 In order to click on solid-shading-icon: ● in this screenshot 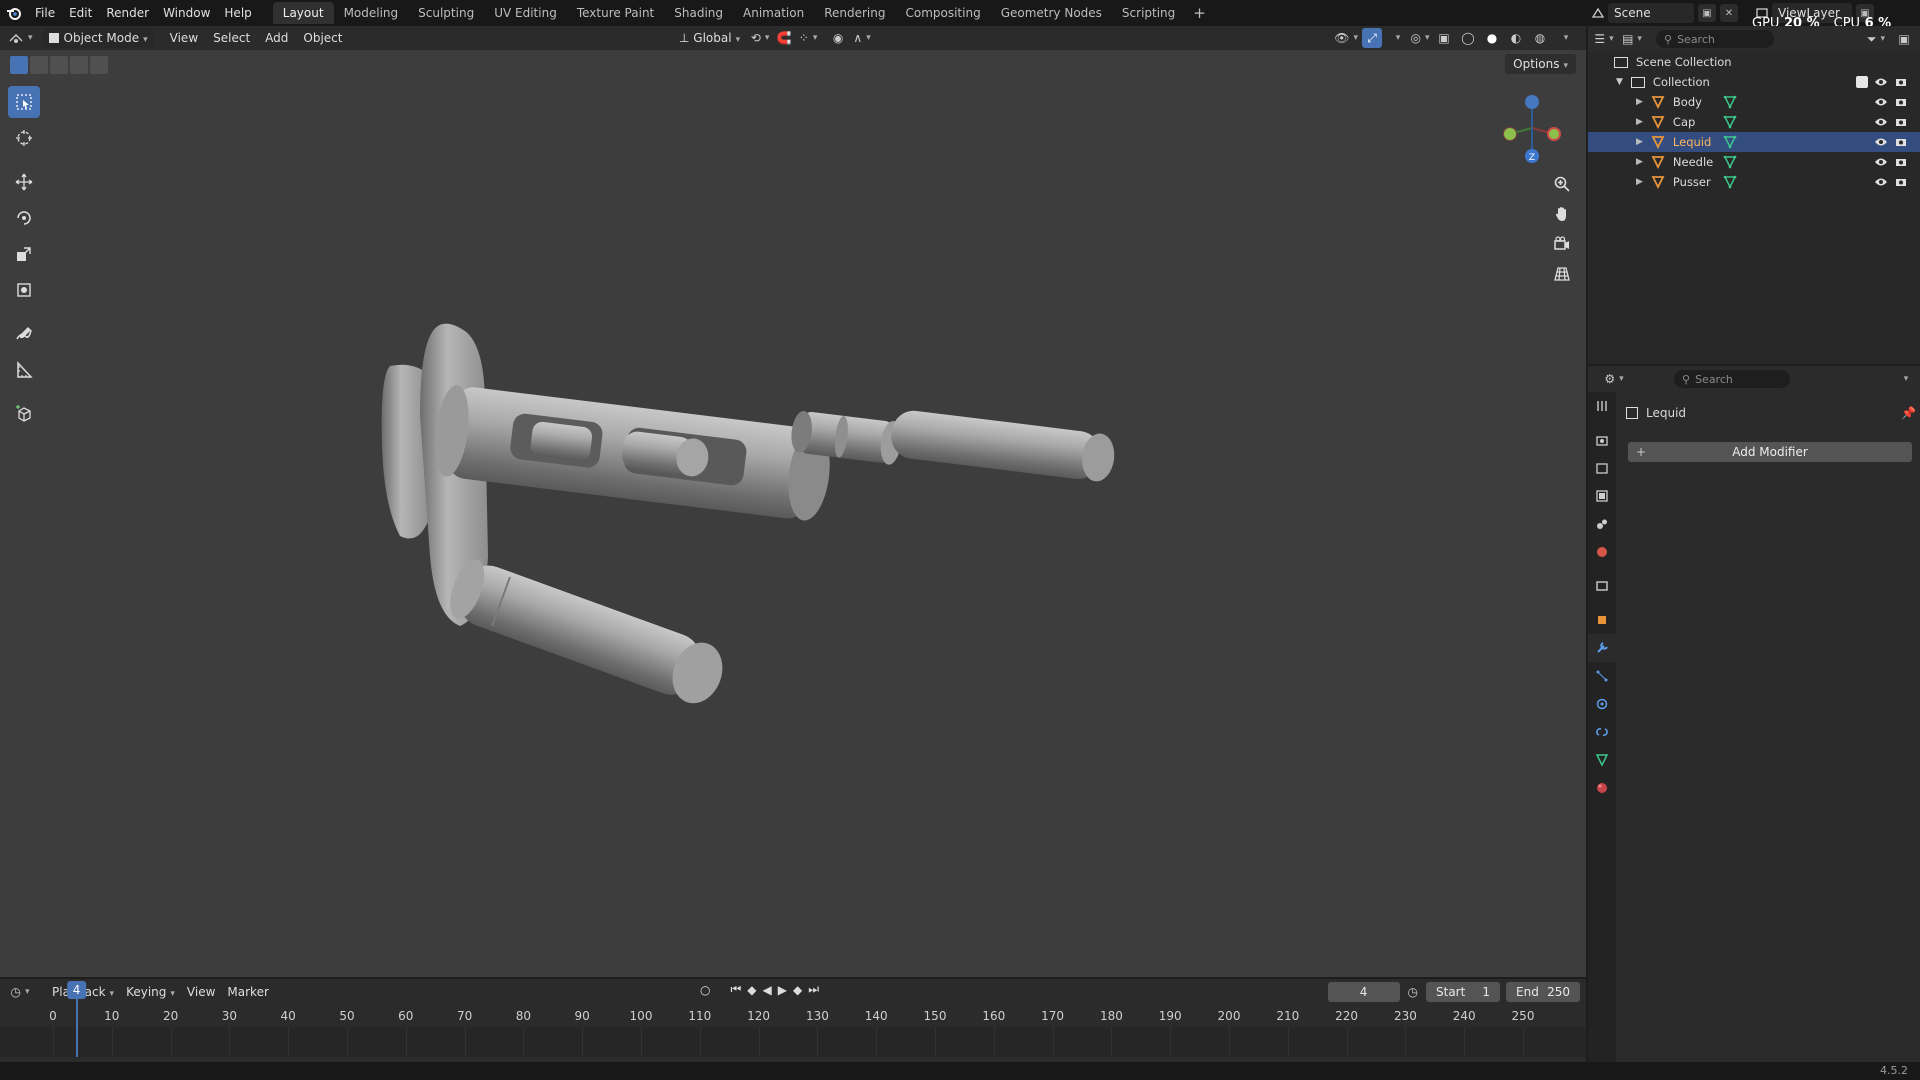, I will do `click(1492, 38)`.